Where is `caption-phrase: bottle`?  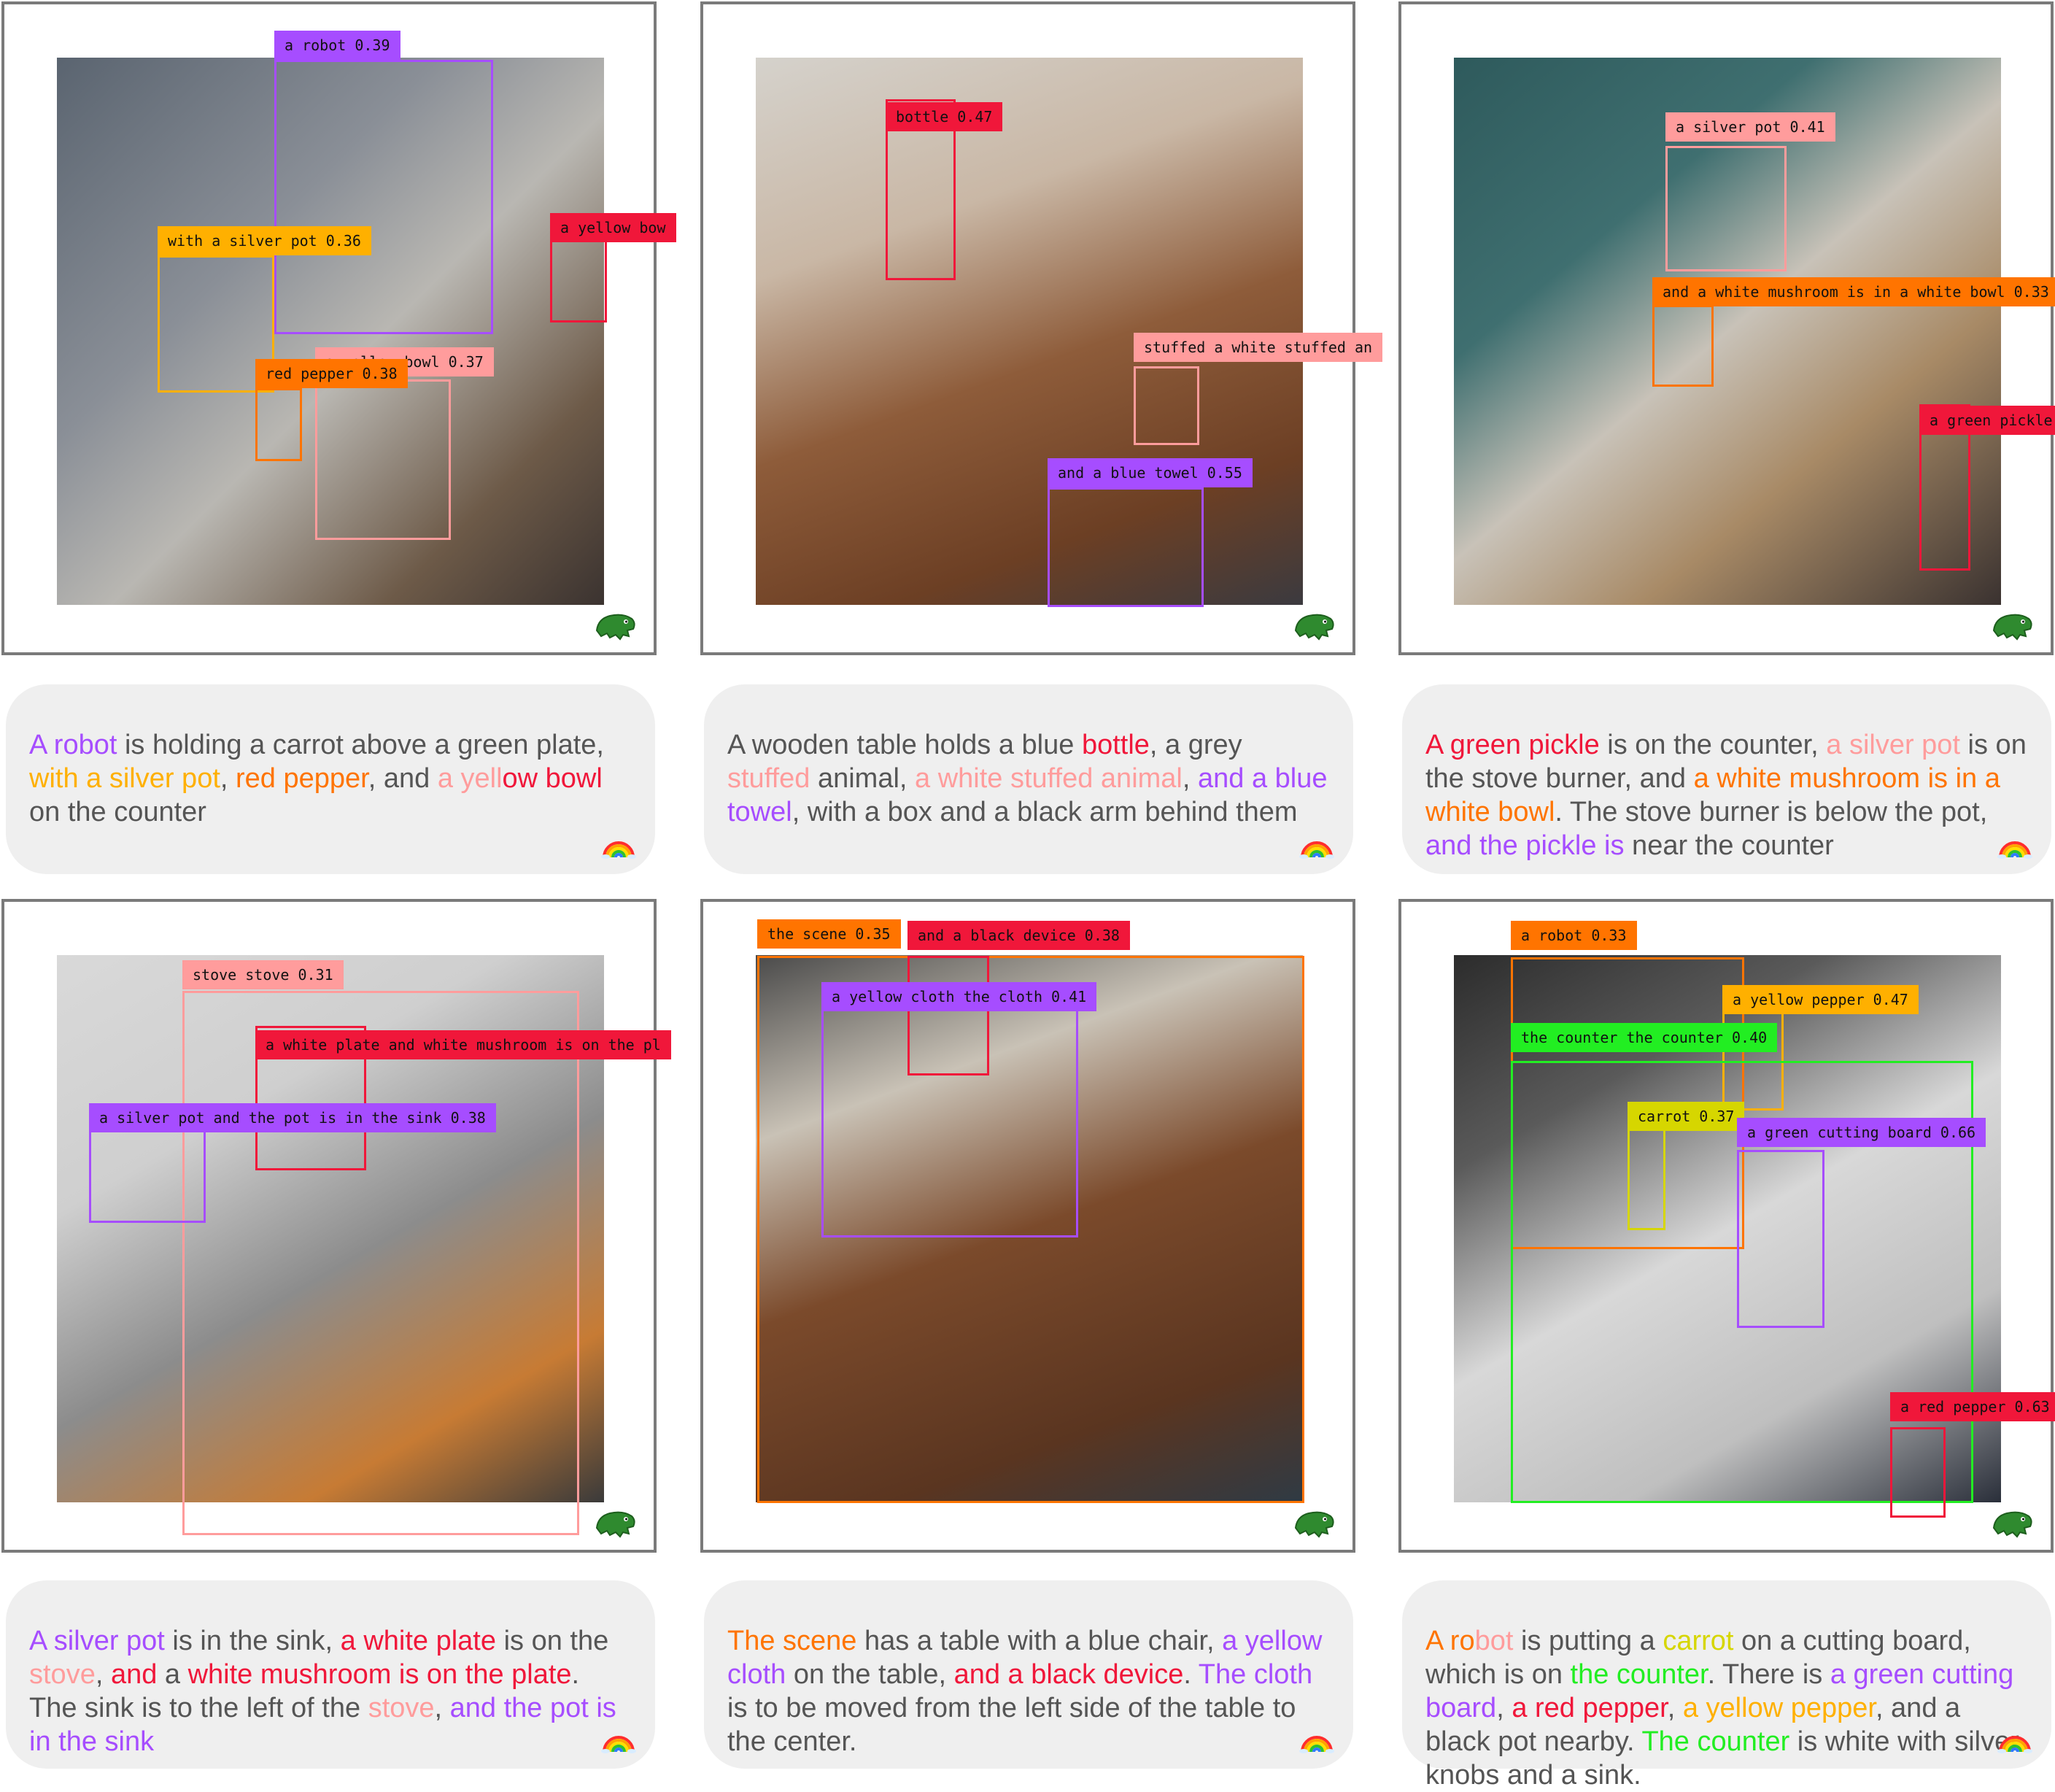
caption-phrase: bottle is located at coordinates (1115, 745).